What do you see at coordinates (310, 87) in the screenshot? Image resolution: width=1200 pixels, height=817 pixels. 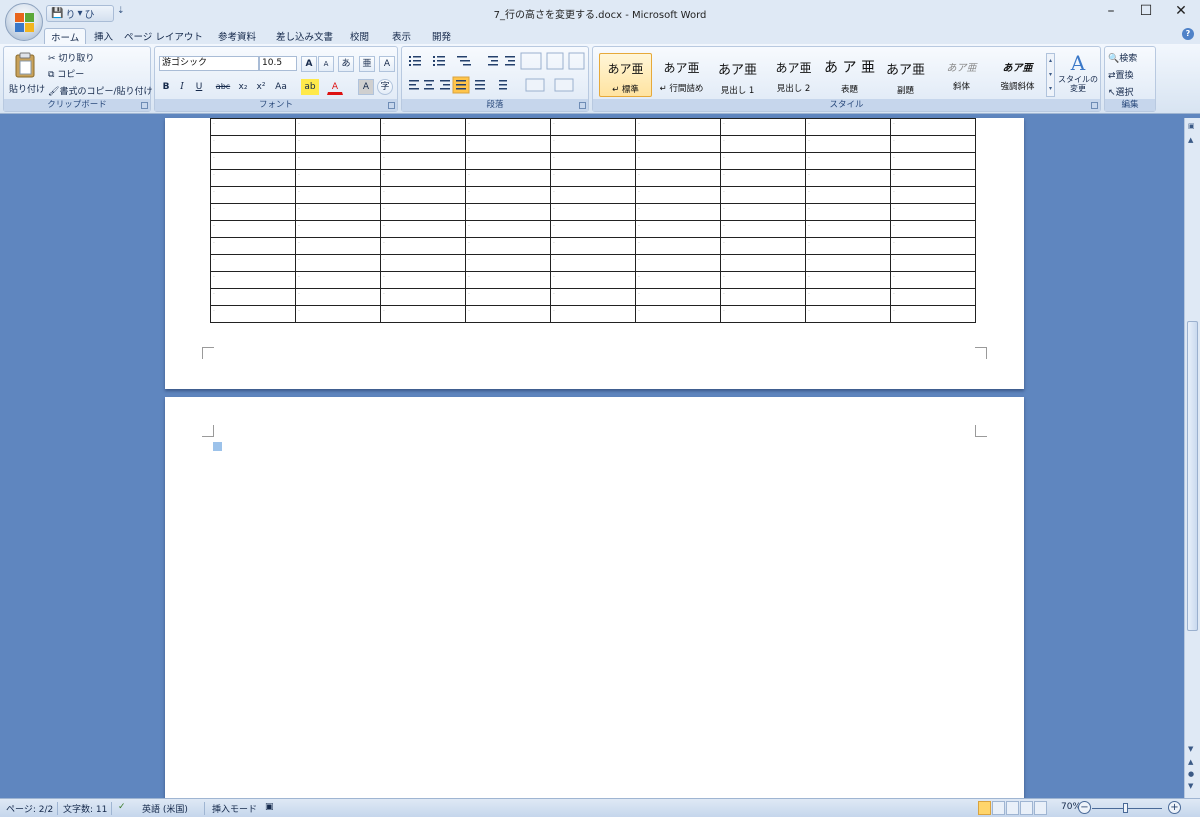 I see `highlight-button: ab` at bounding box center [310, 87].